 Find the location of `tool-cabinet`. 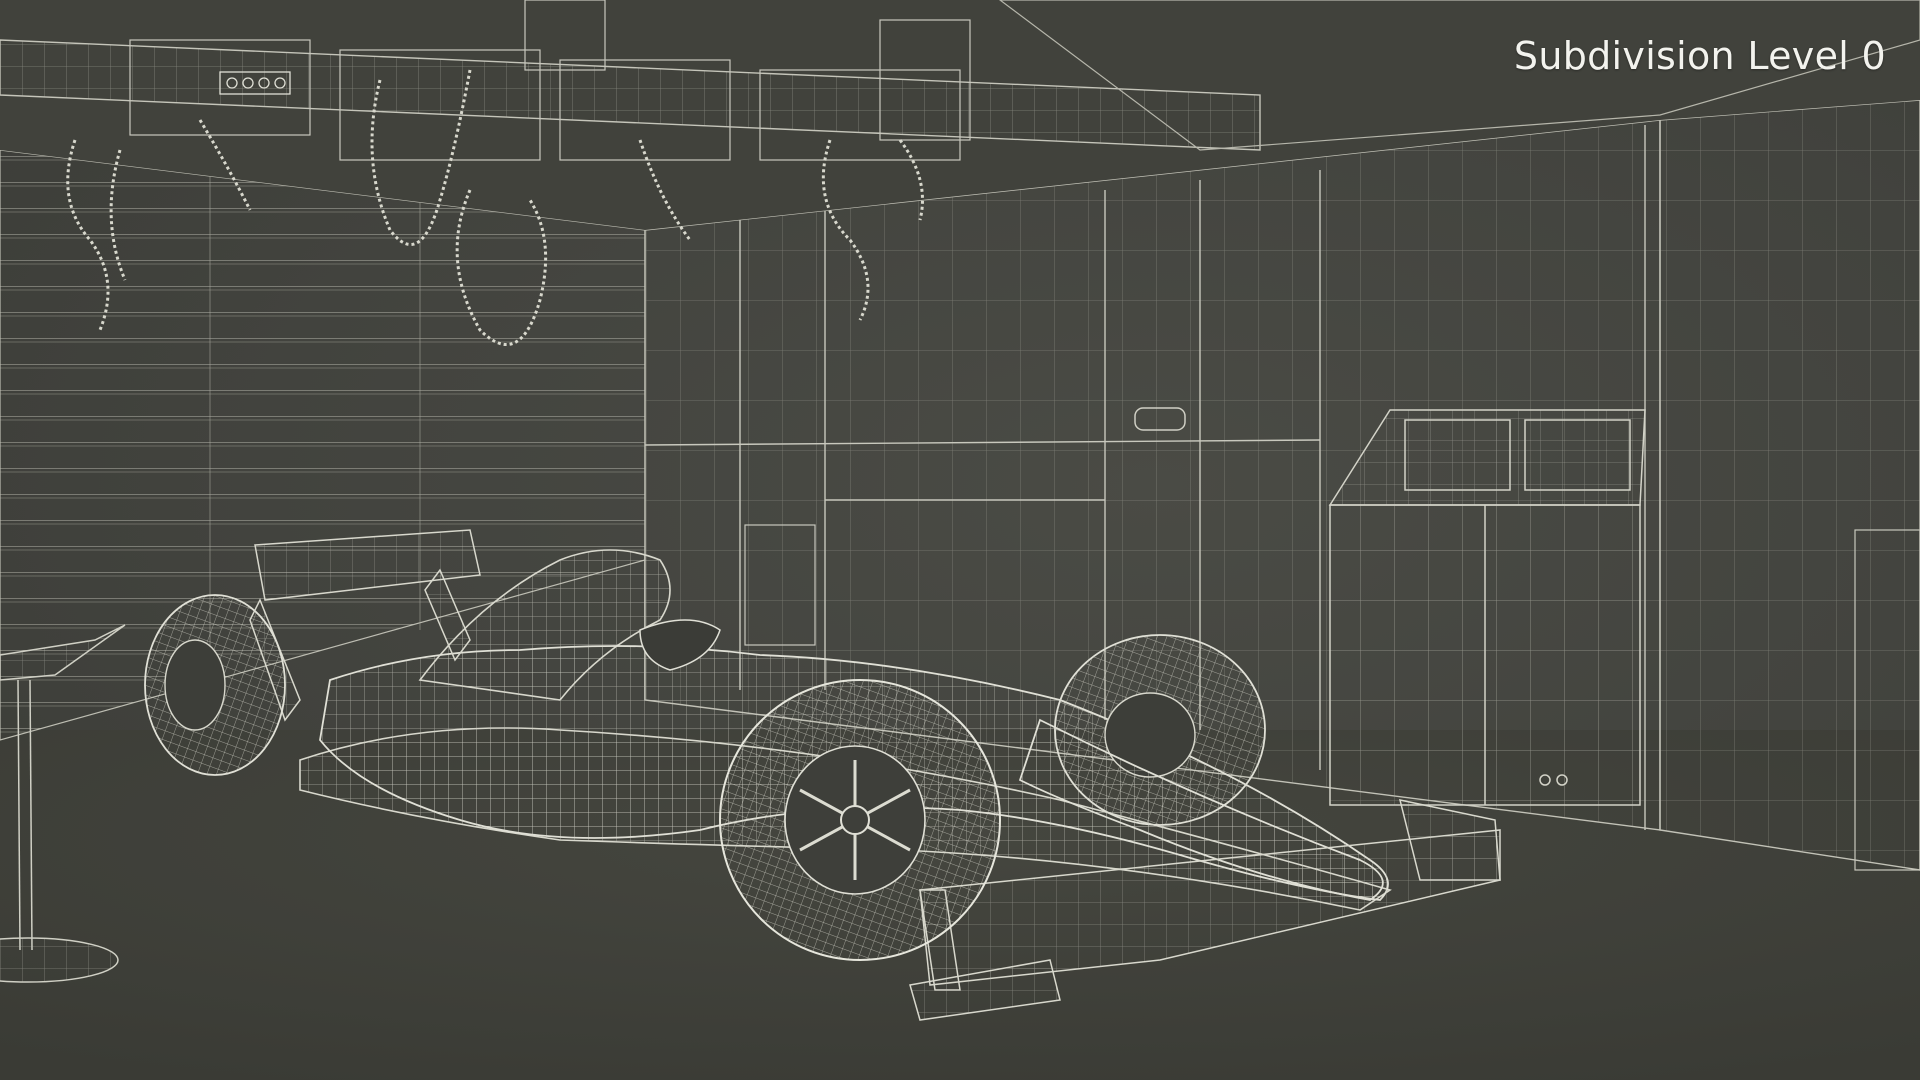

tool-cabinet is located at coordinates (1487, 607).